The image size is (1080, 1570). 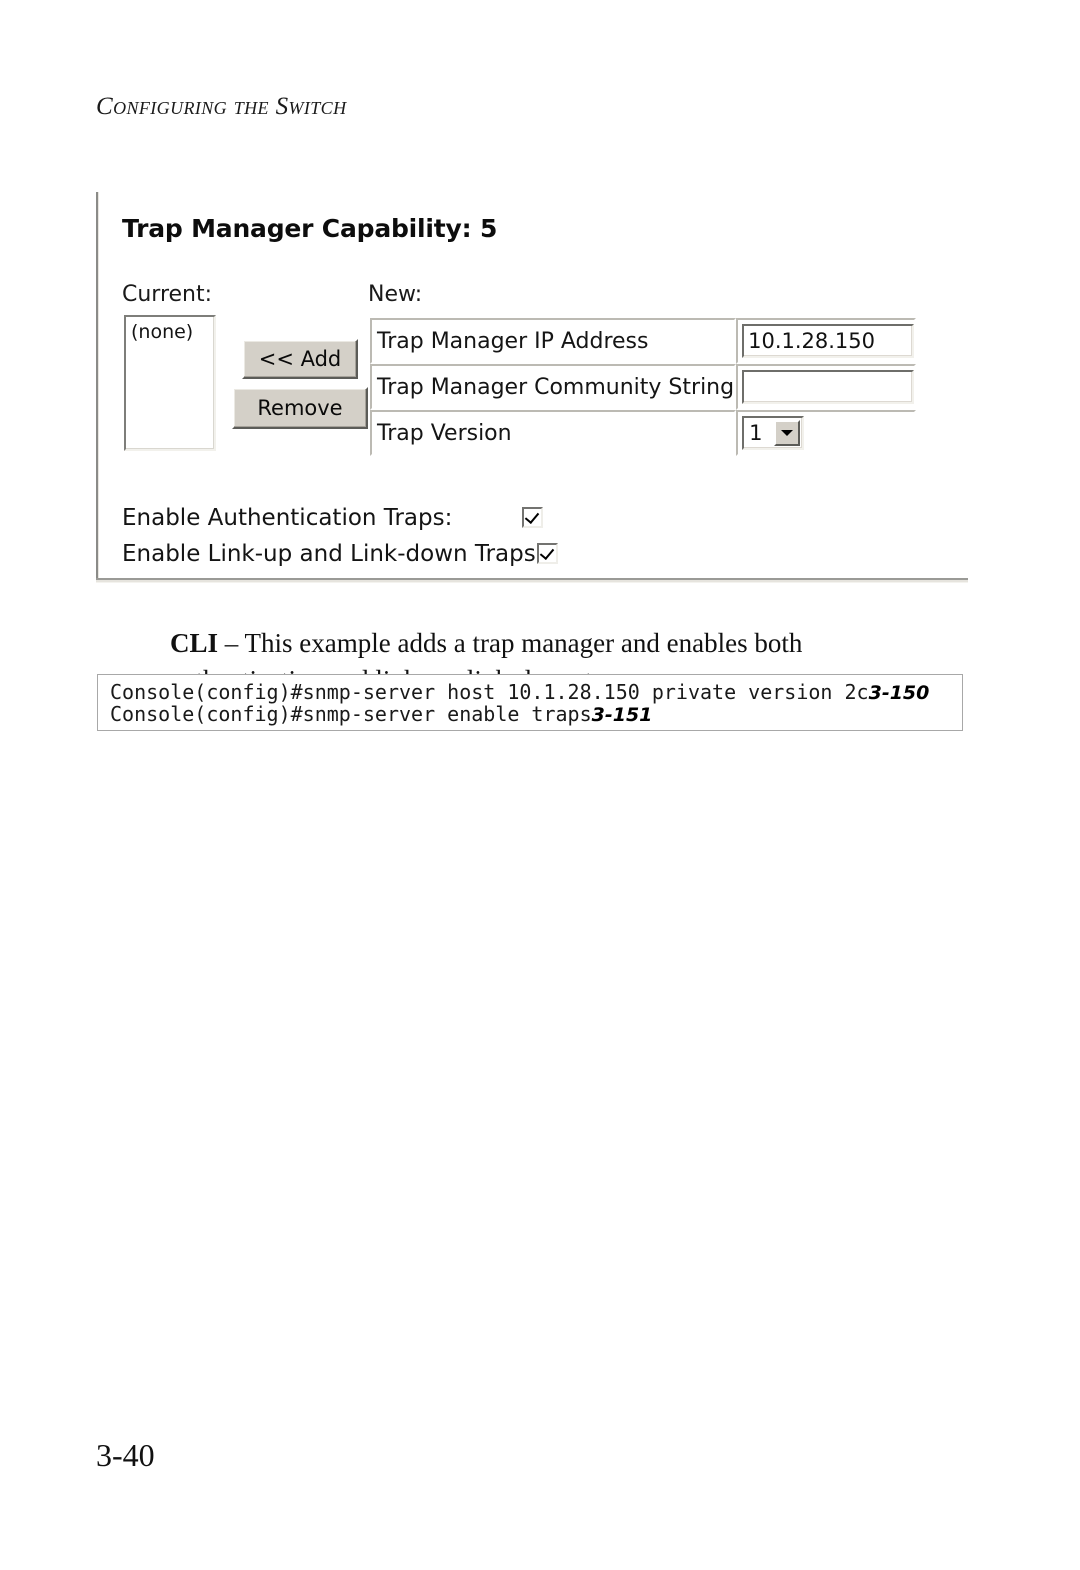 What do you see at coordinates (97, 386) in the screenshot?
I see `figure-left-rule` at bounding box center [97, 386].